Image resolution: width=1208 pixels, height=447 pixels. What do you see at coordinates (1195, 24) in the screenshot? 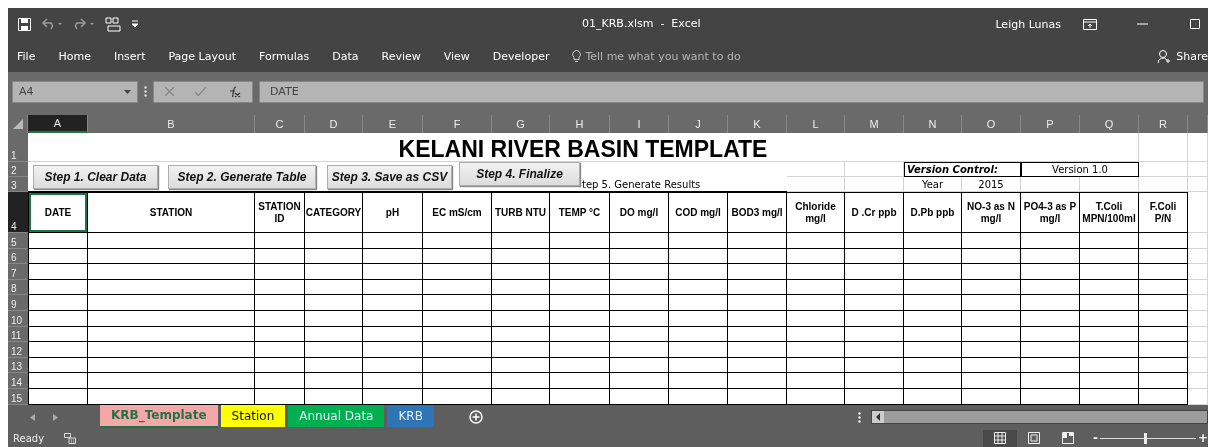
I see `maximize-icon` at bounding box center [1195, 24].